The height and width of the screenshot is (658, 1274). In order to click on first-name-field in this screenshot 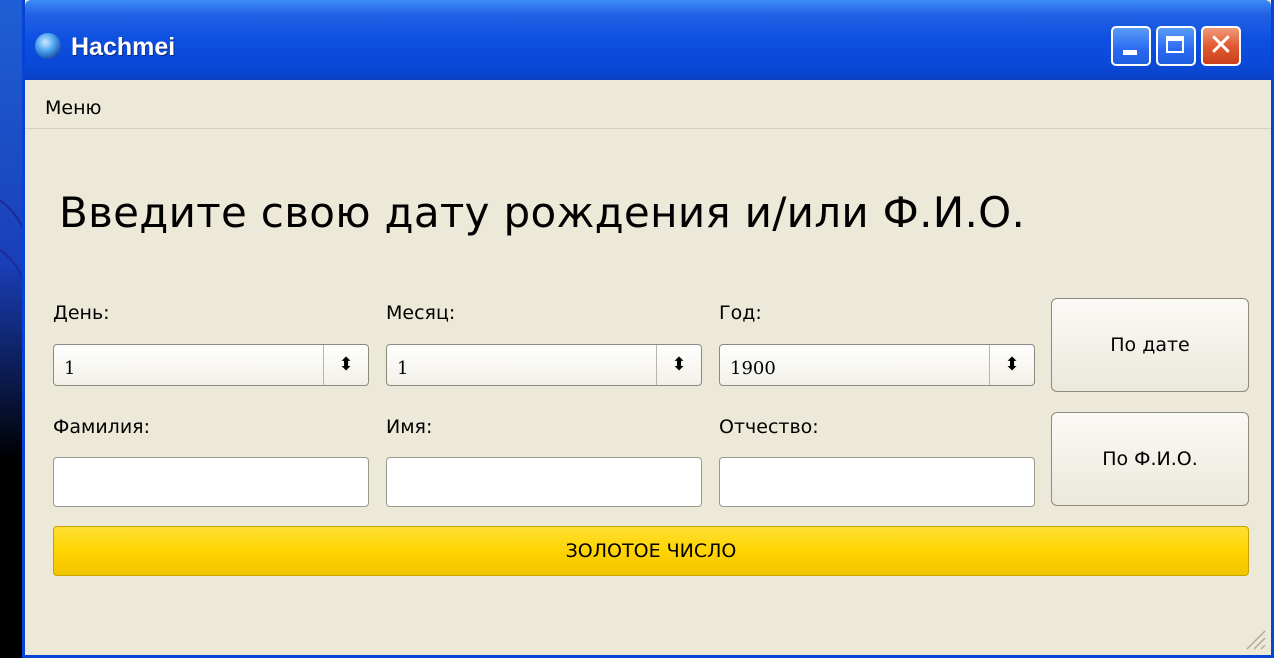, I will do `click(544, 482)`.